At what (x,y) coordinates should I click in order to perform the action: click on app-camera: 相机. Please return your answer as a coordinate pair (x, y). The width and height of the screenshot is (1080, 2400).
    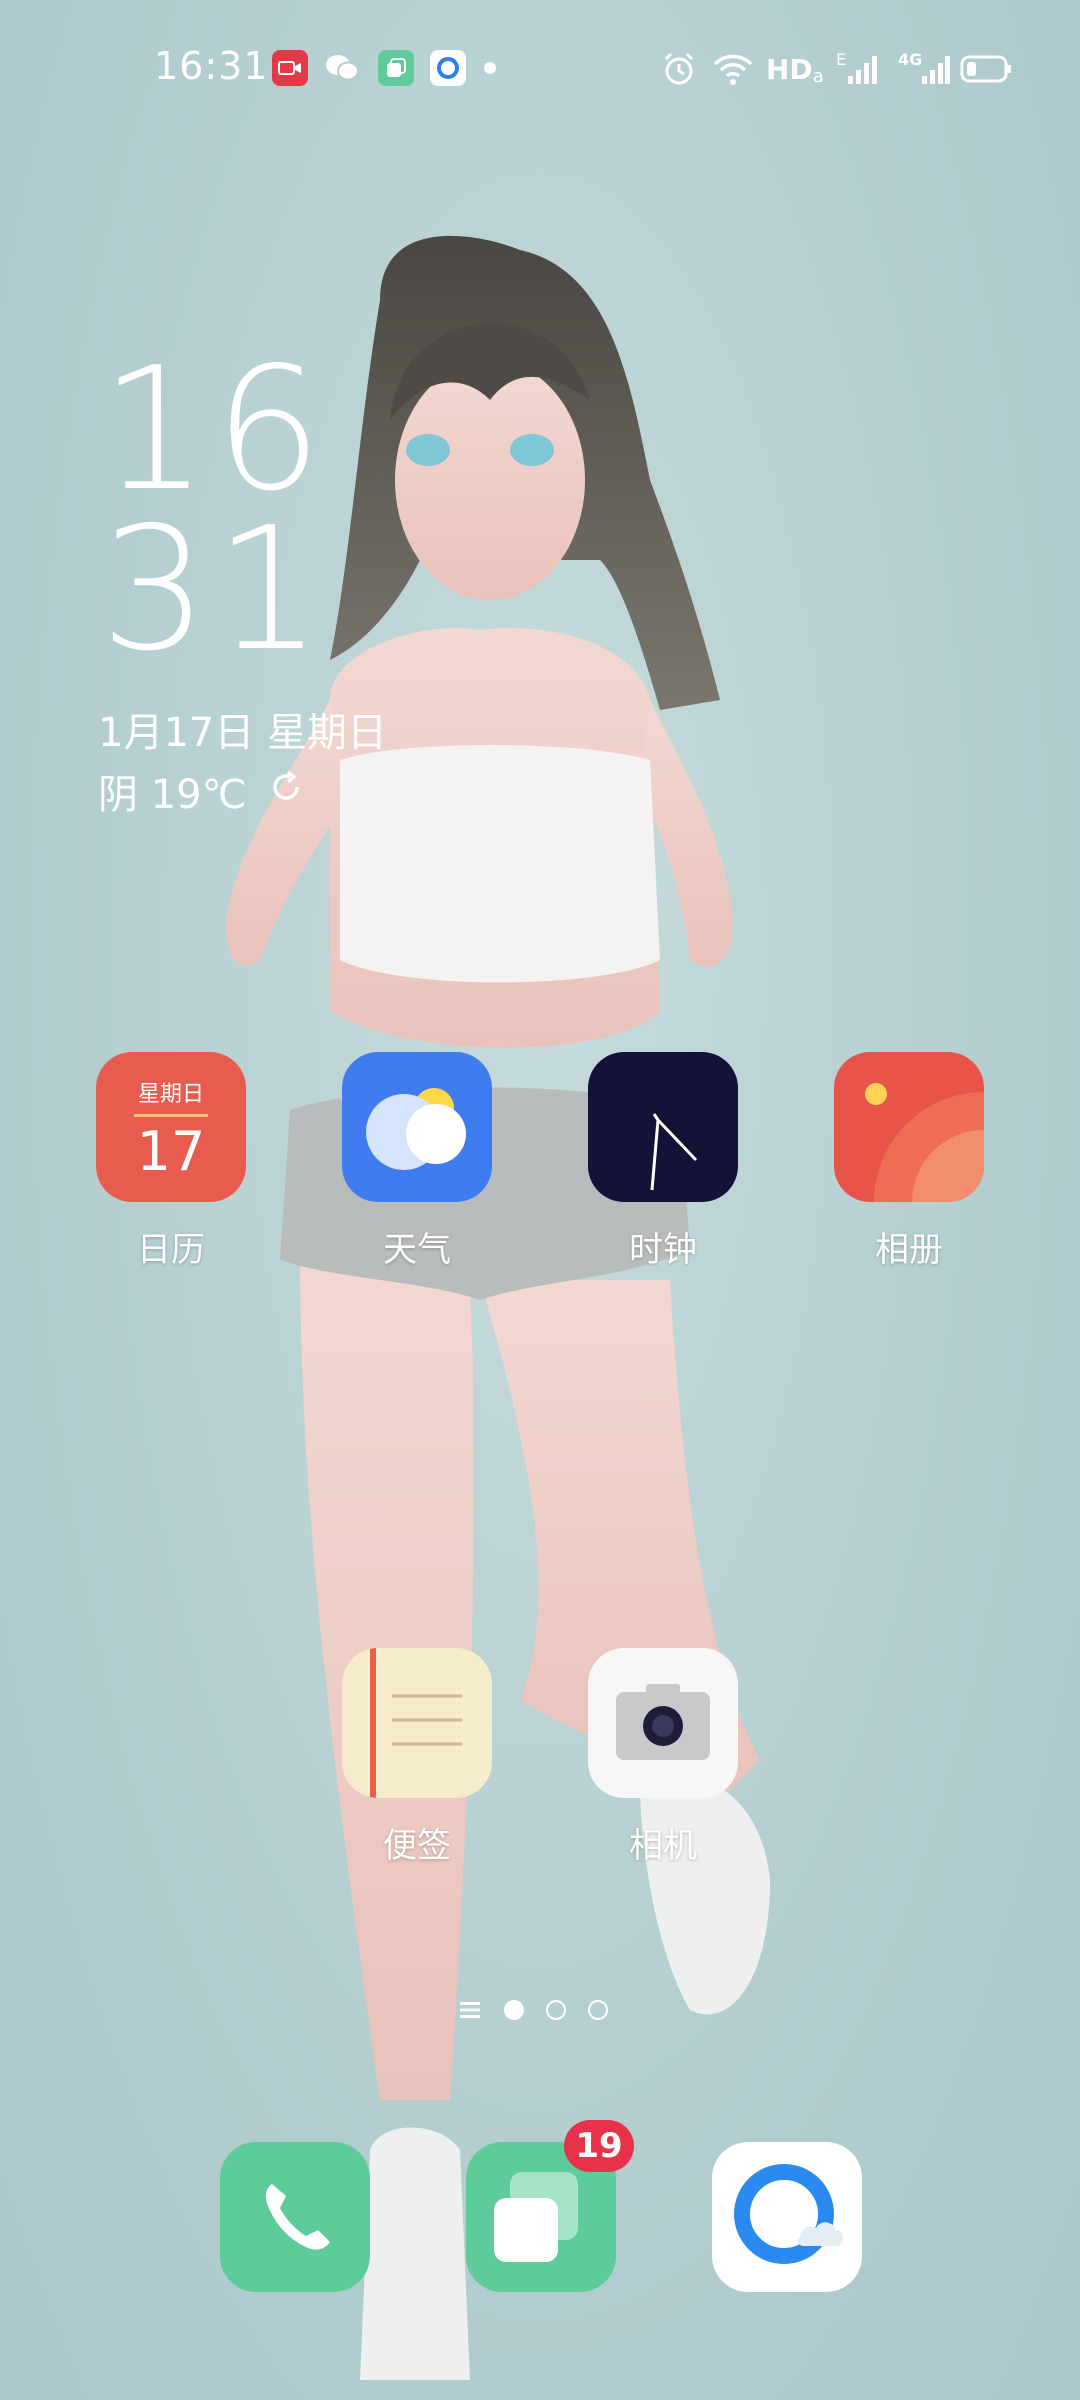
    Looking at the image, I should click on (663, 1757).